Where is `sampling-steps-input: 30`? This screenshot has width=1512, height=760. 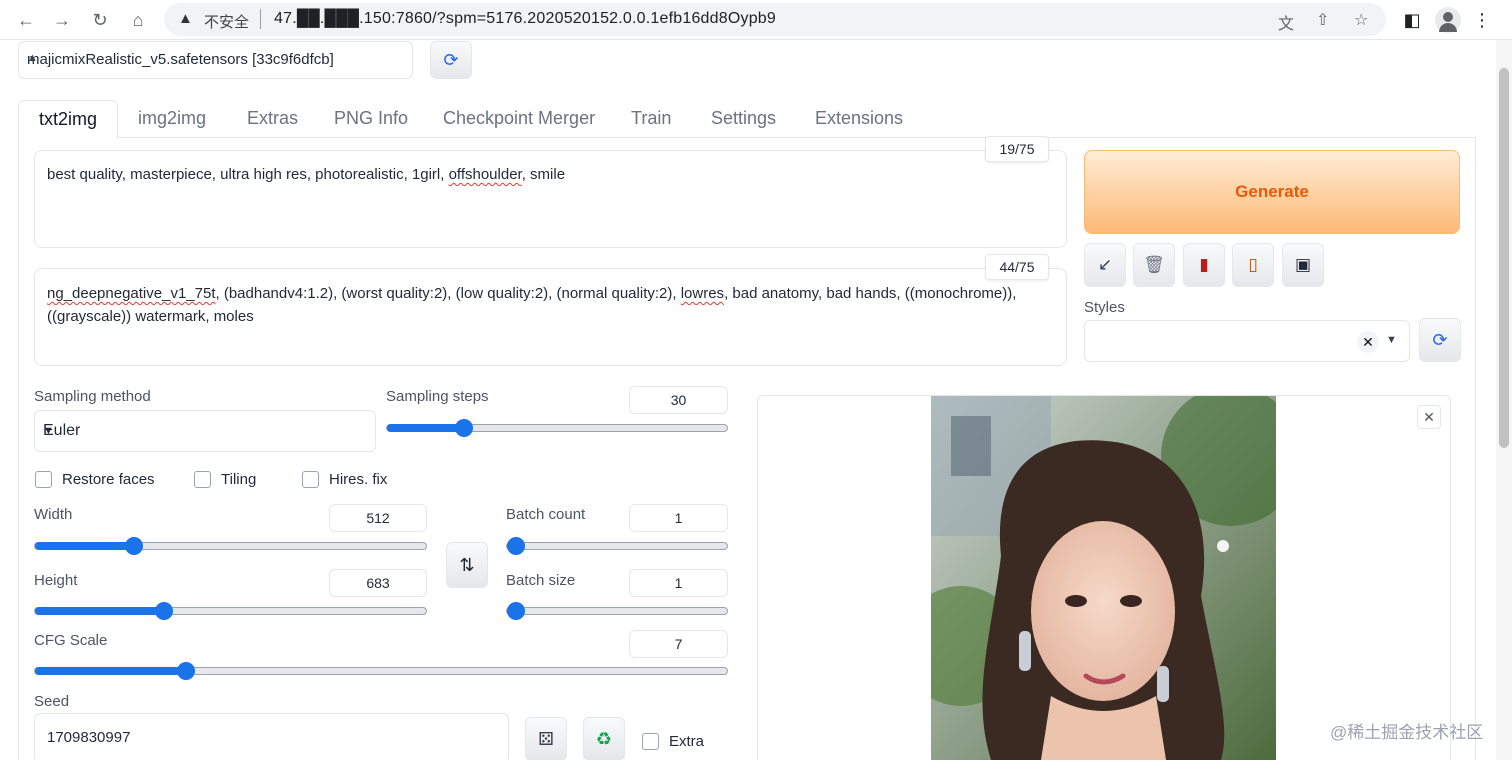
sampling-steps-input: 30 is located at coordinates (678, 400).